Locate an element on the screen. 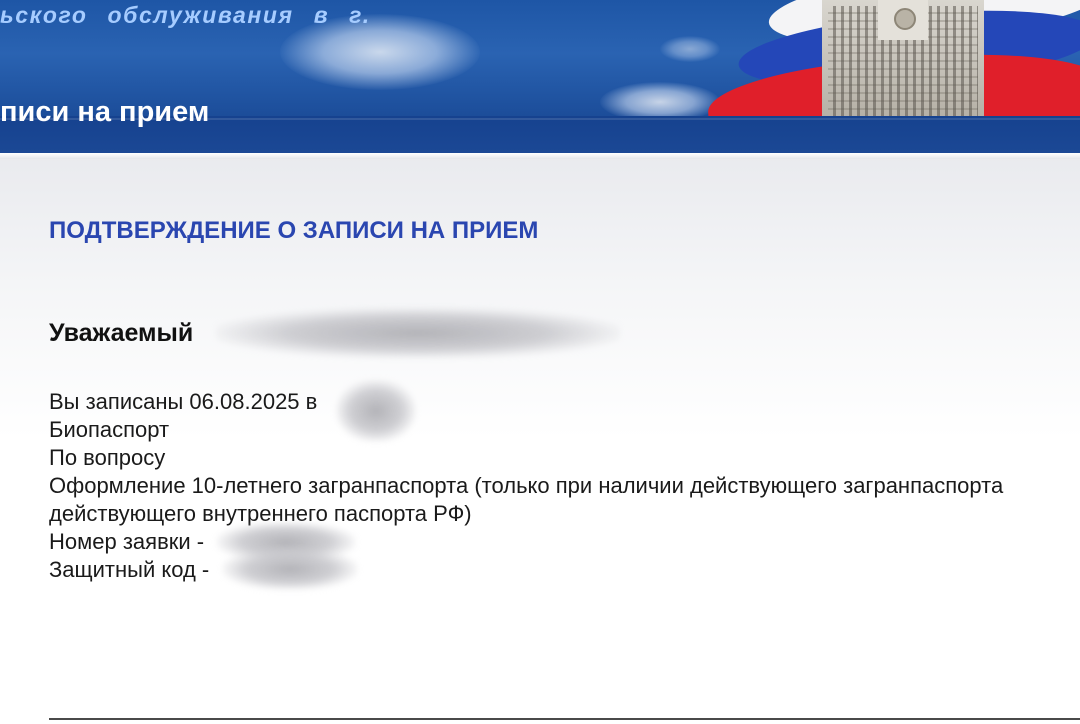 This screenshot has height=724, width=1080. bottom-divider is located at coordinates (564, 719).